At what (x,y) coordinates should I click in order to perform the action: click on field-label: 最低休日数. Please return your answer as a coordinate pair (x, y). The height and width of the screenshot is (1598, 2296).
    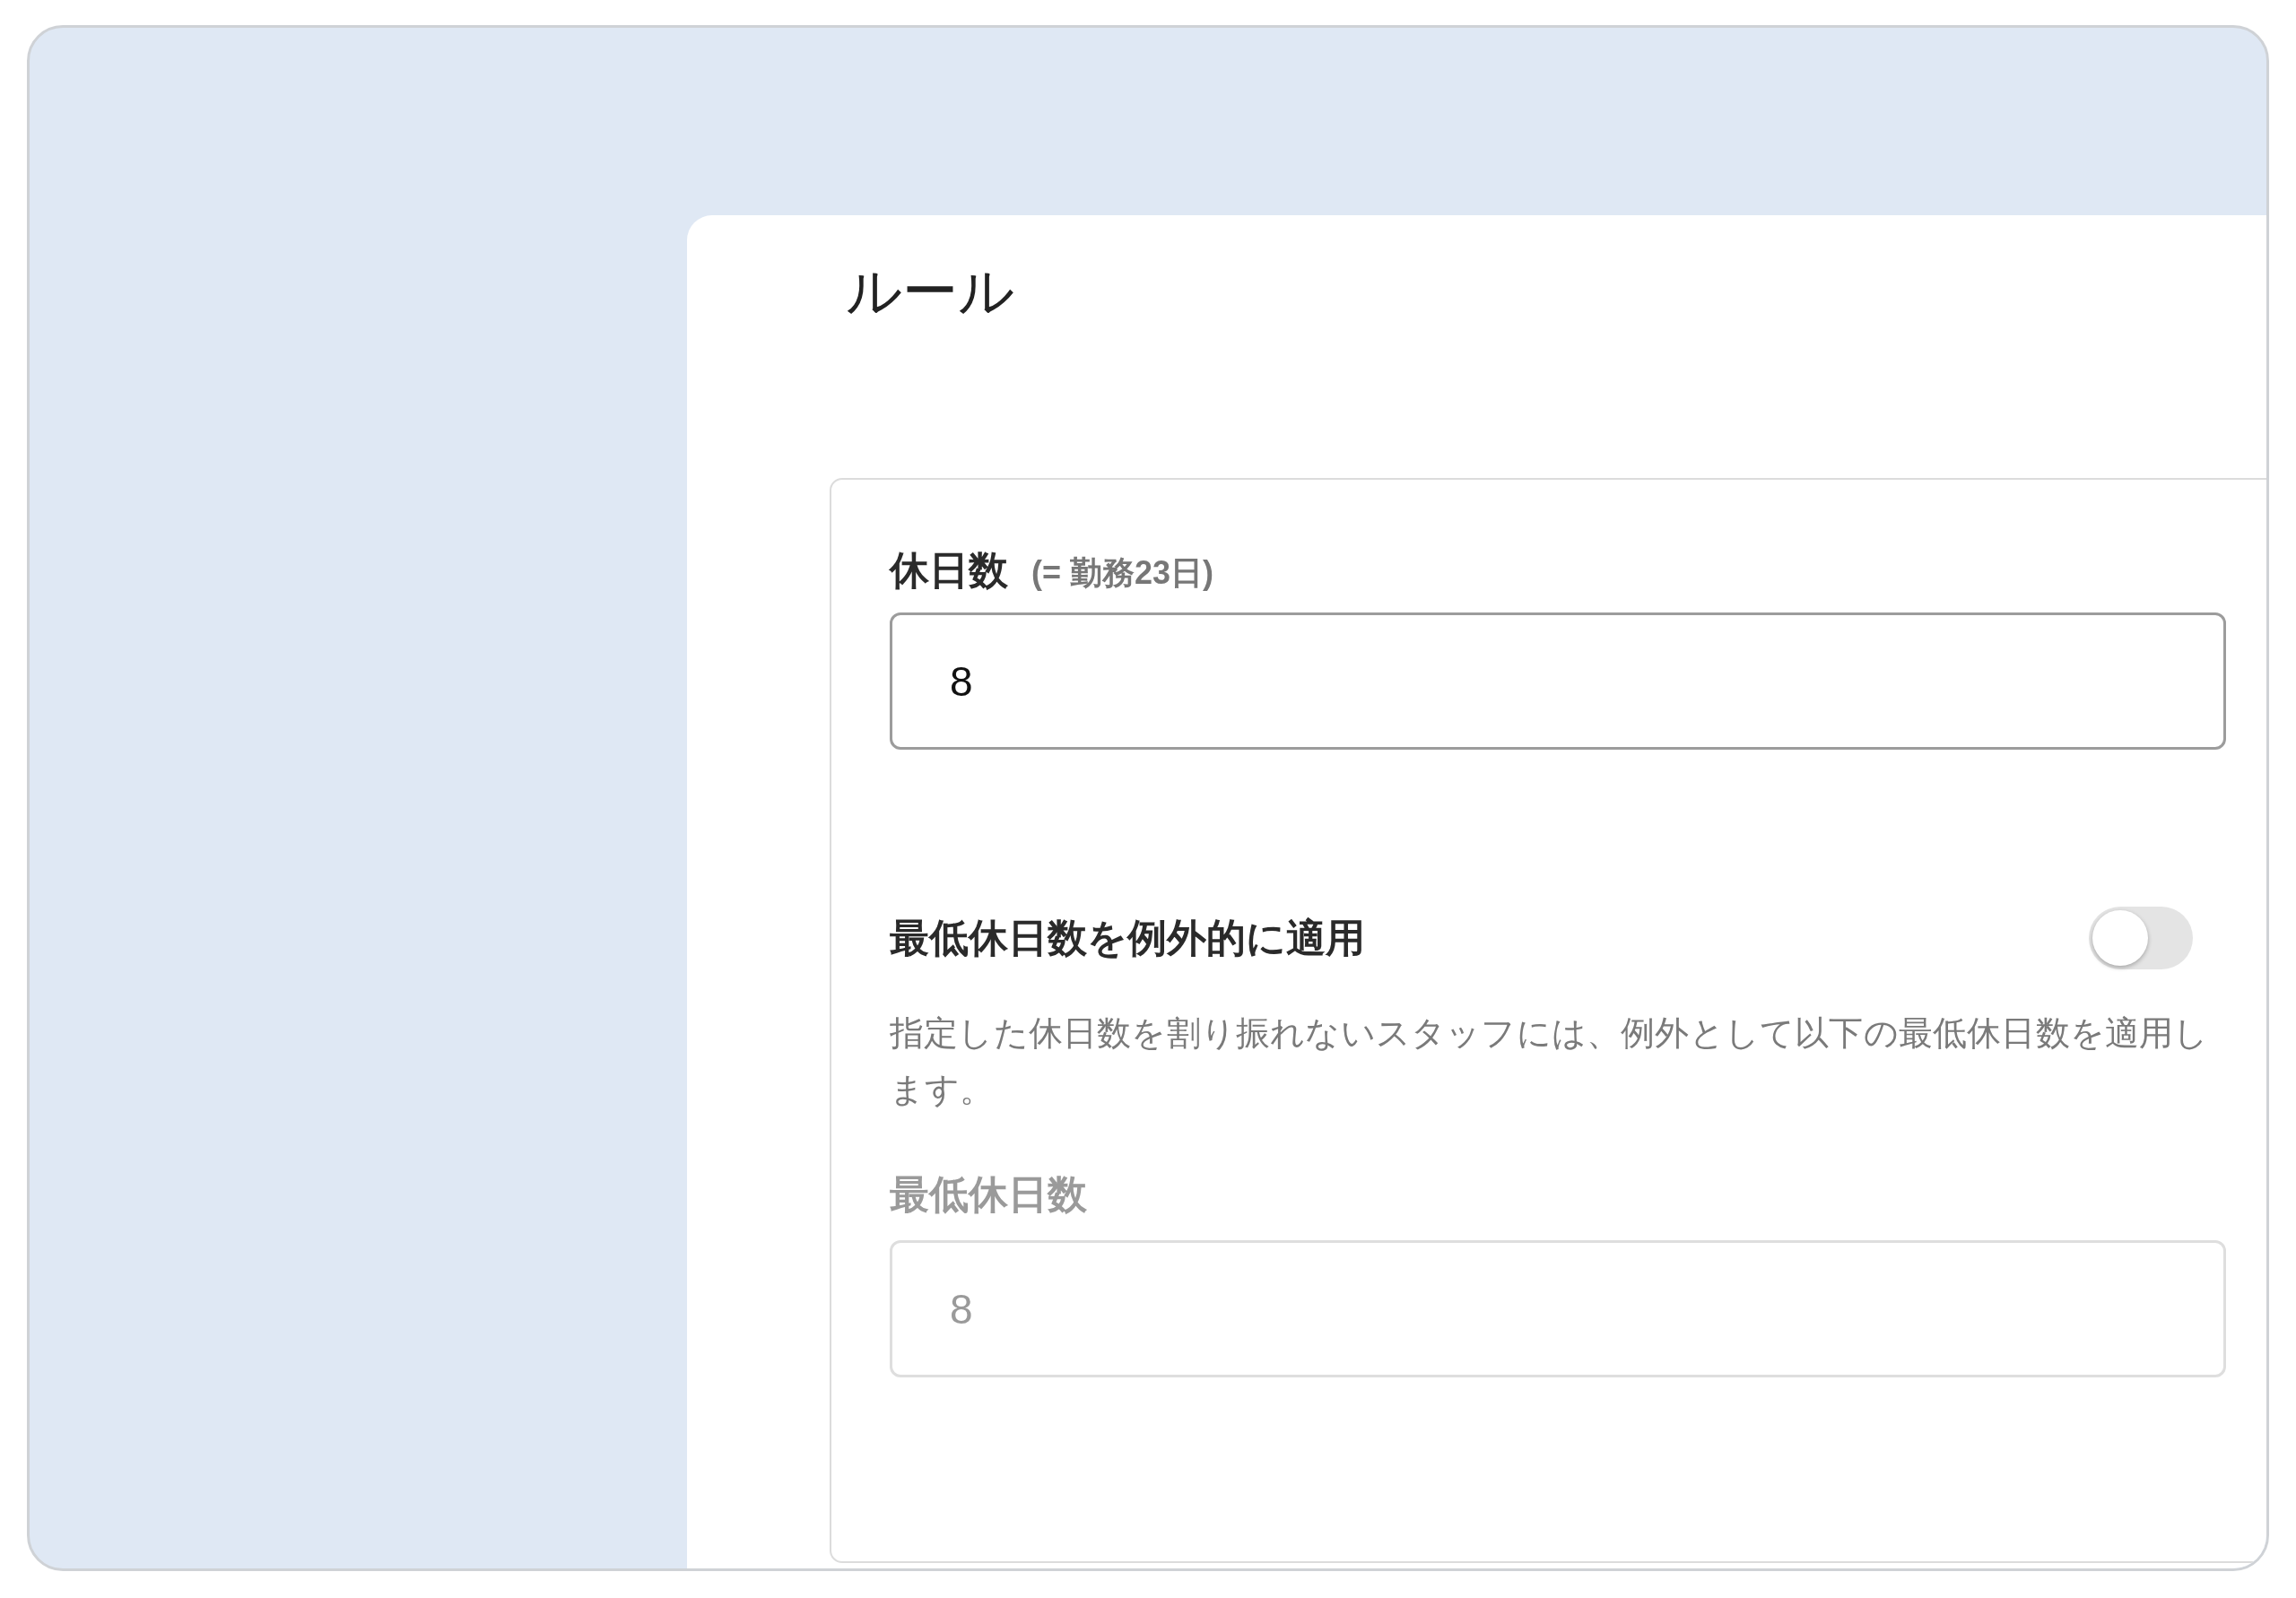
    Looking at the image, I should click on (988, 1194).